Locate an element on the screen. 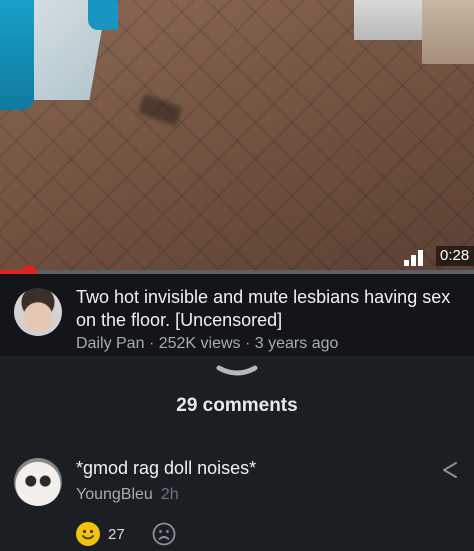 The height and width of the screenshot is (551, 474). signal-bars-icon is located at coordinates (416, 258).